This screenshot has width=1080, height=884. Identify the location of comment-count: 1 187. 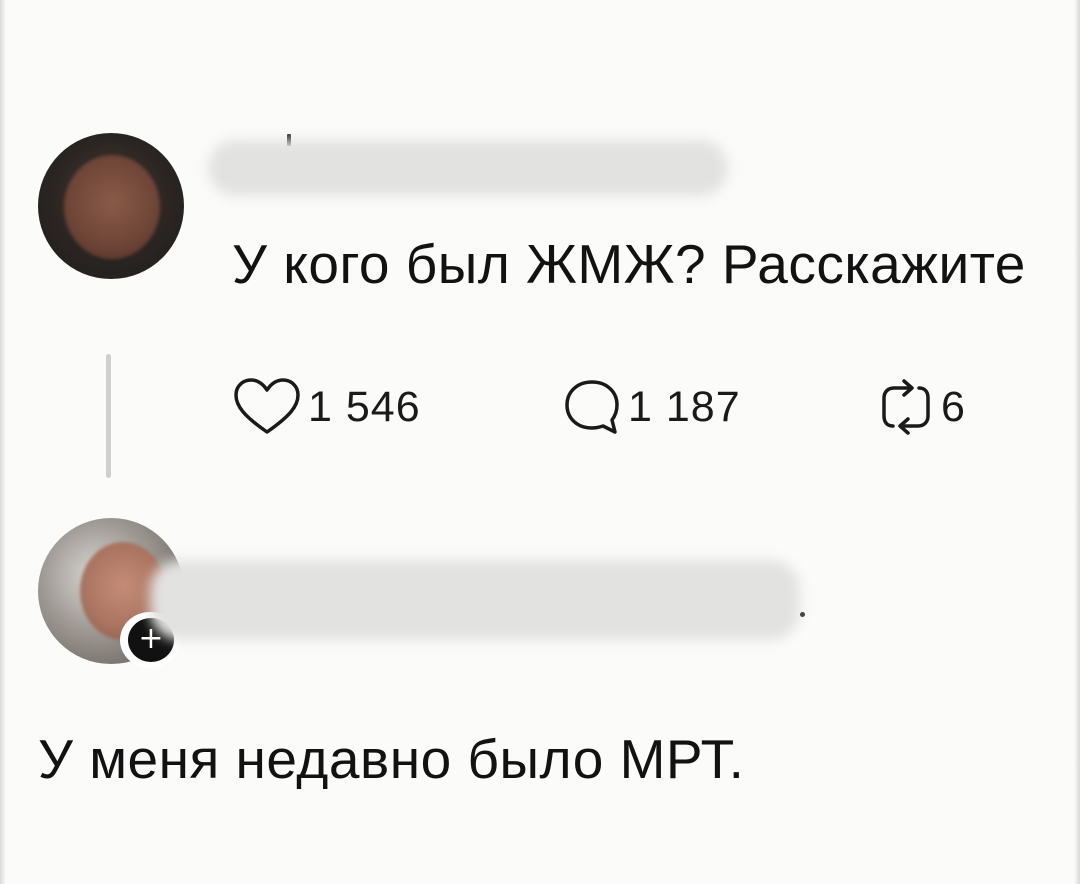
(684, 406).